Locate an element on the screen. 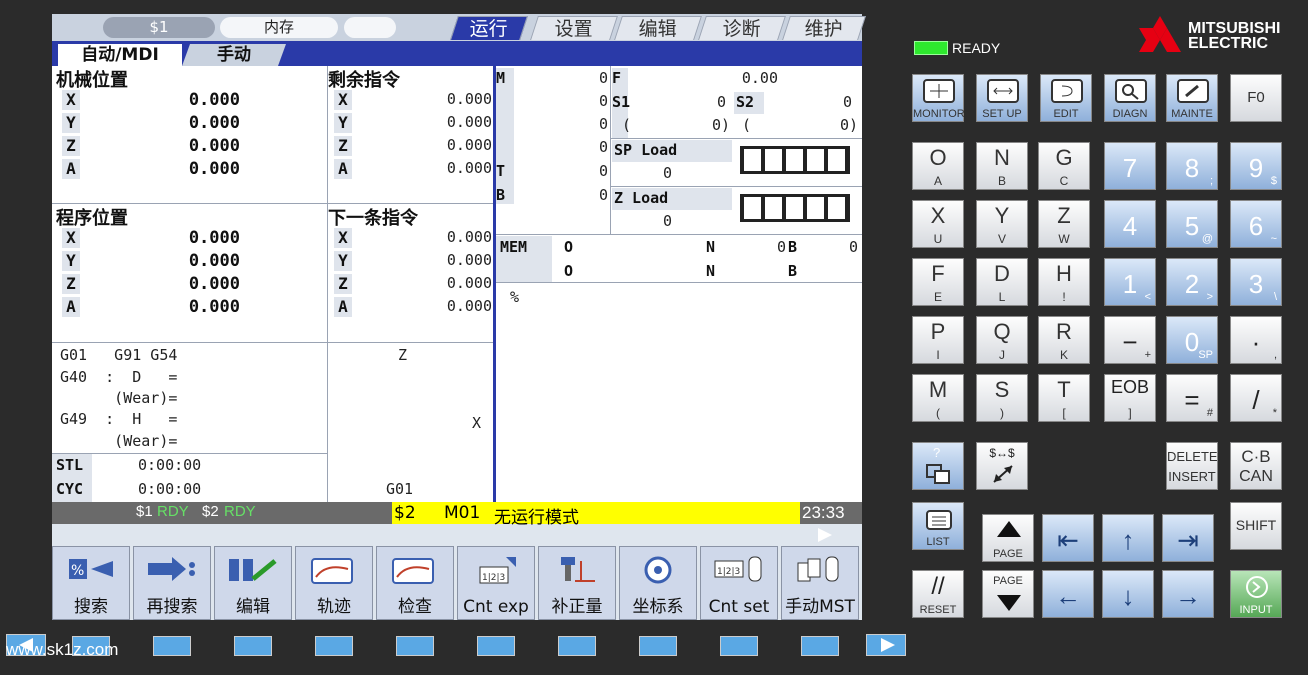  reset-icon: // is located at coordinates (938, 586).